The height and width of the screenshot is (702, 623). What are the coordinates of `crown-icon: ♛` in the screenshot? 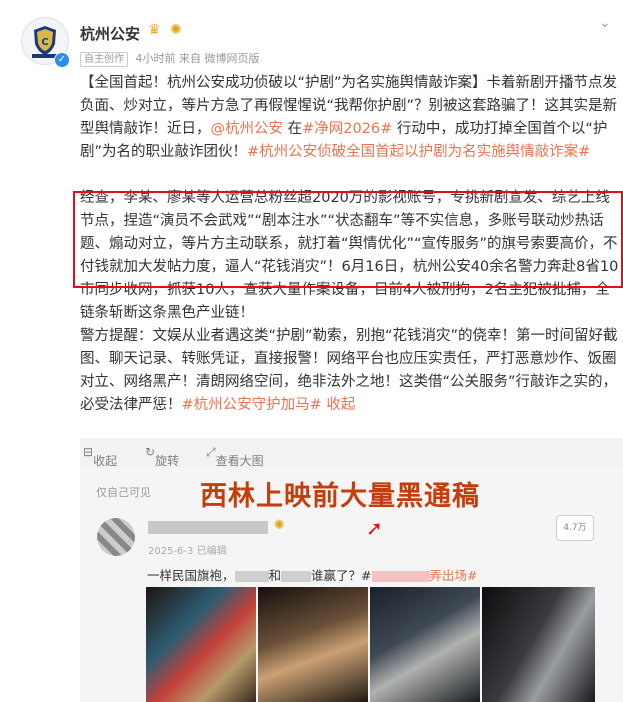 It's located at (154, 30).